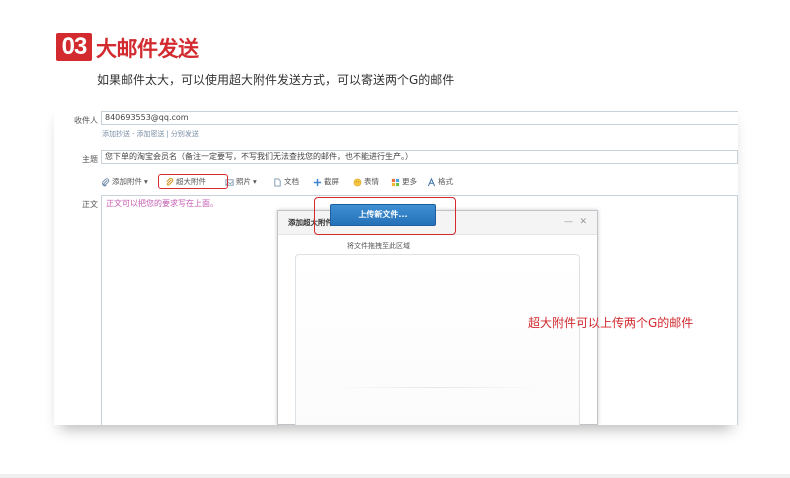  Describe the element at coordinates (106, 181) in the screenshot. I see `paperclip-icon` at that location.